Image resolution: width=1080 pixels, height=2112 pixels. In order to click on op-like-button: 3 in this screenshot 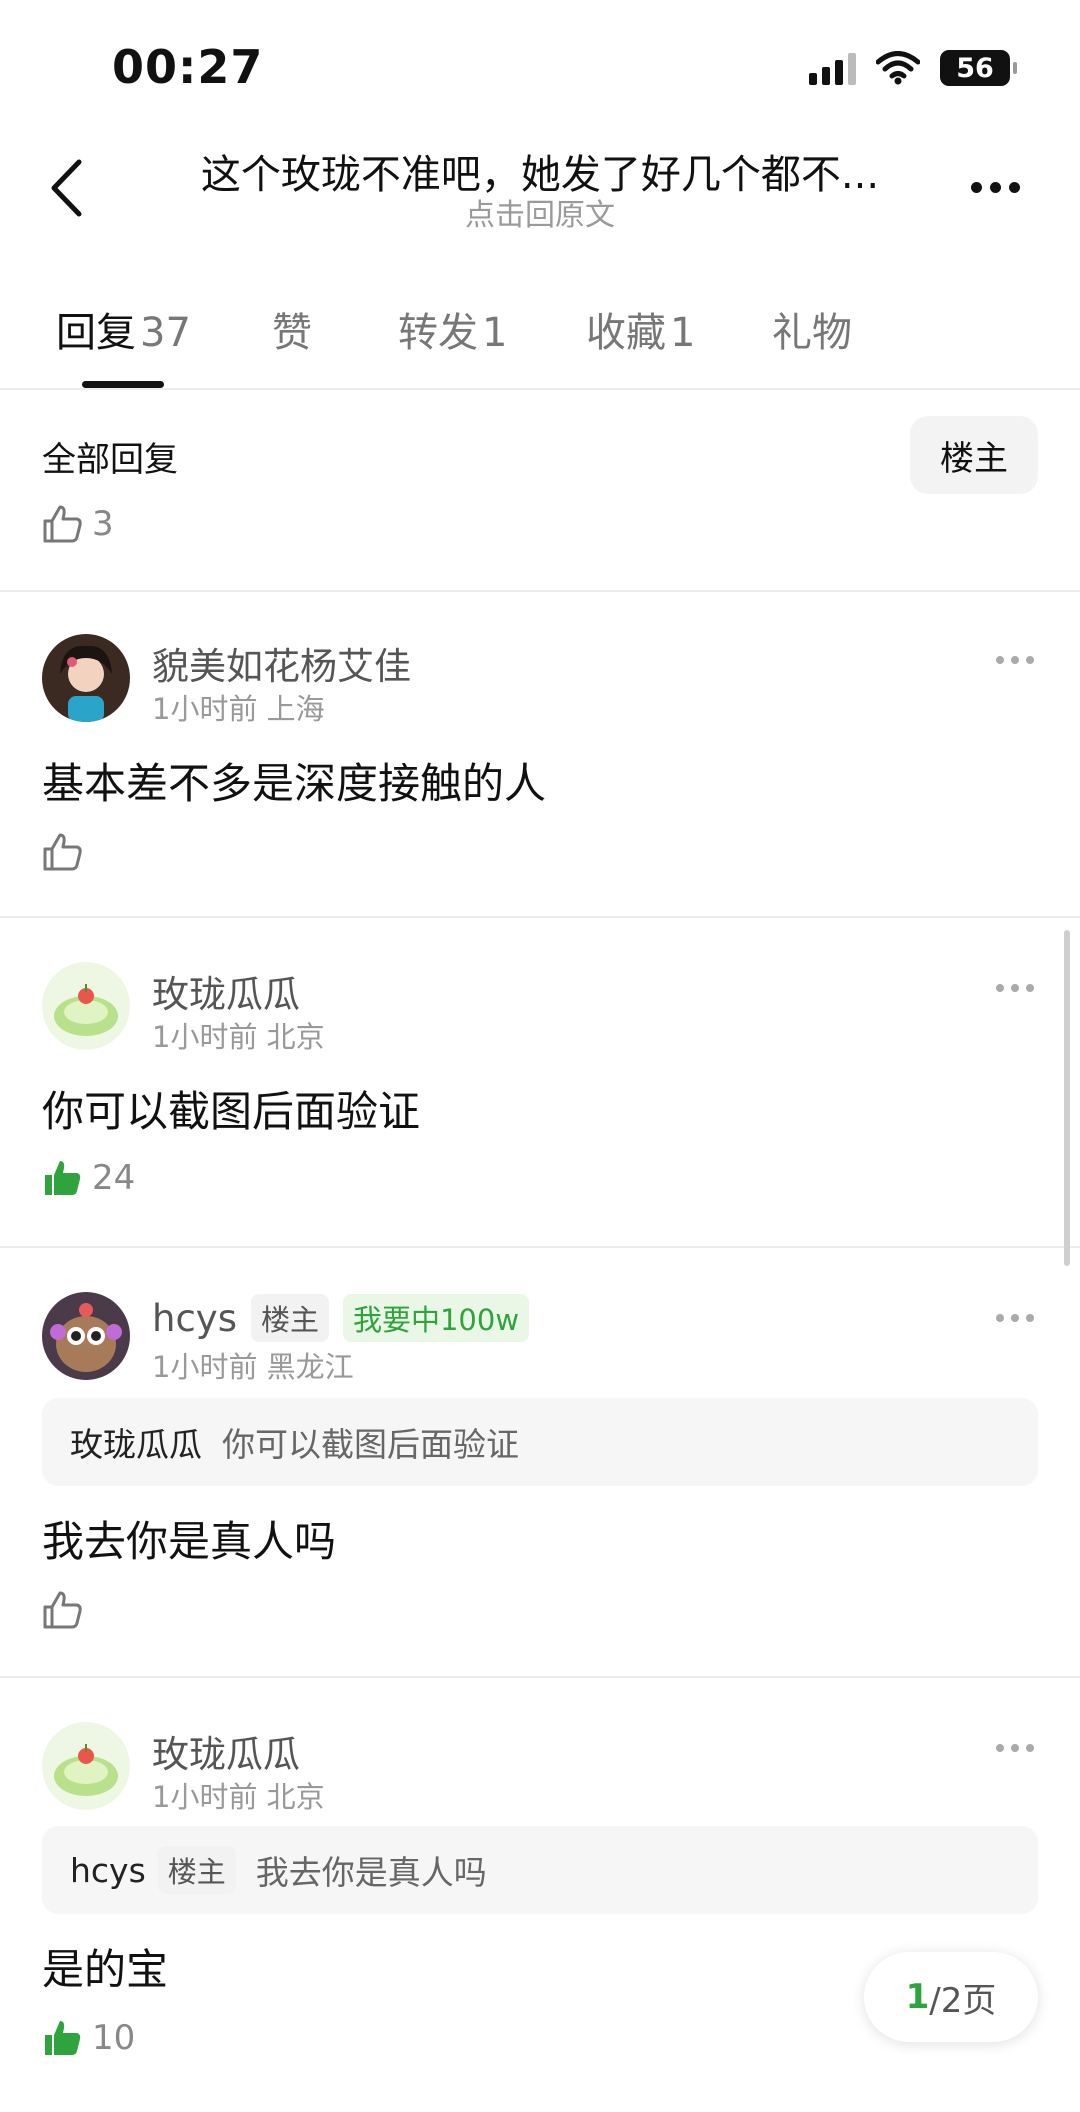, I will do `click(78, 524)`.